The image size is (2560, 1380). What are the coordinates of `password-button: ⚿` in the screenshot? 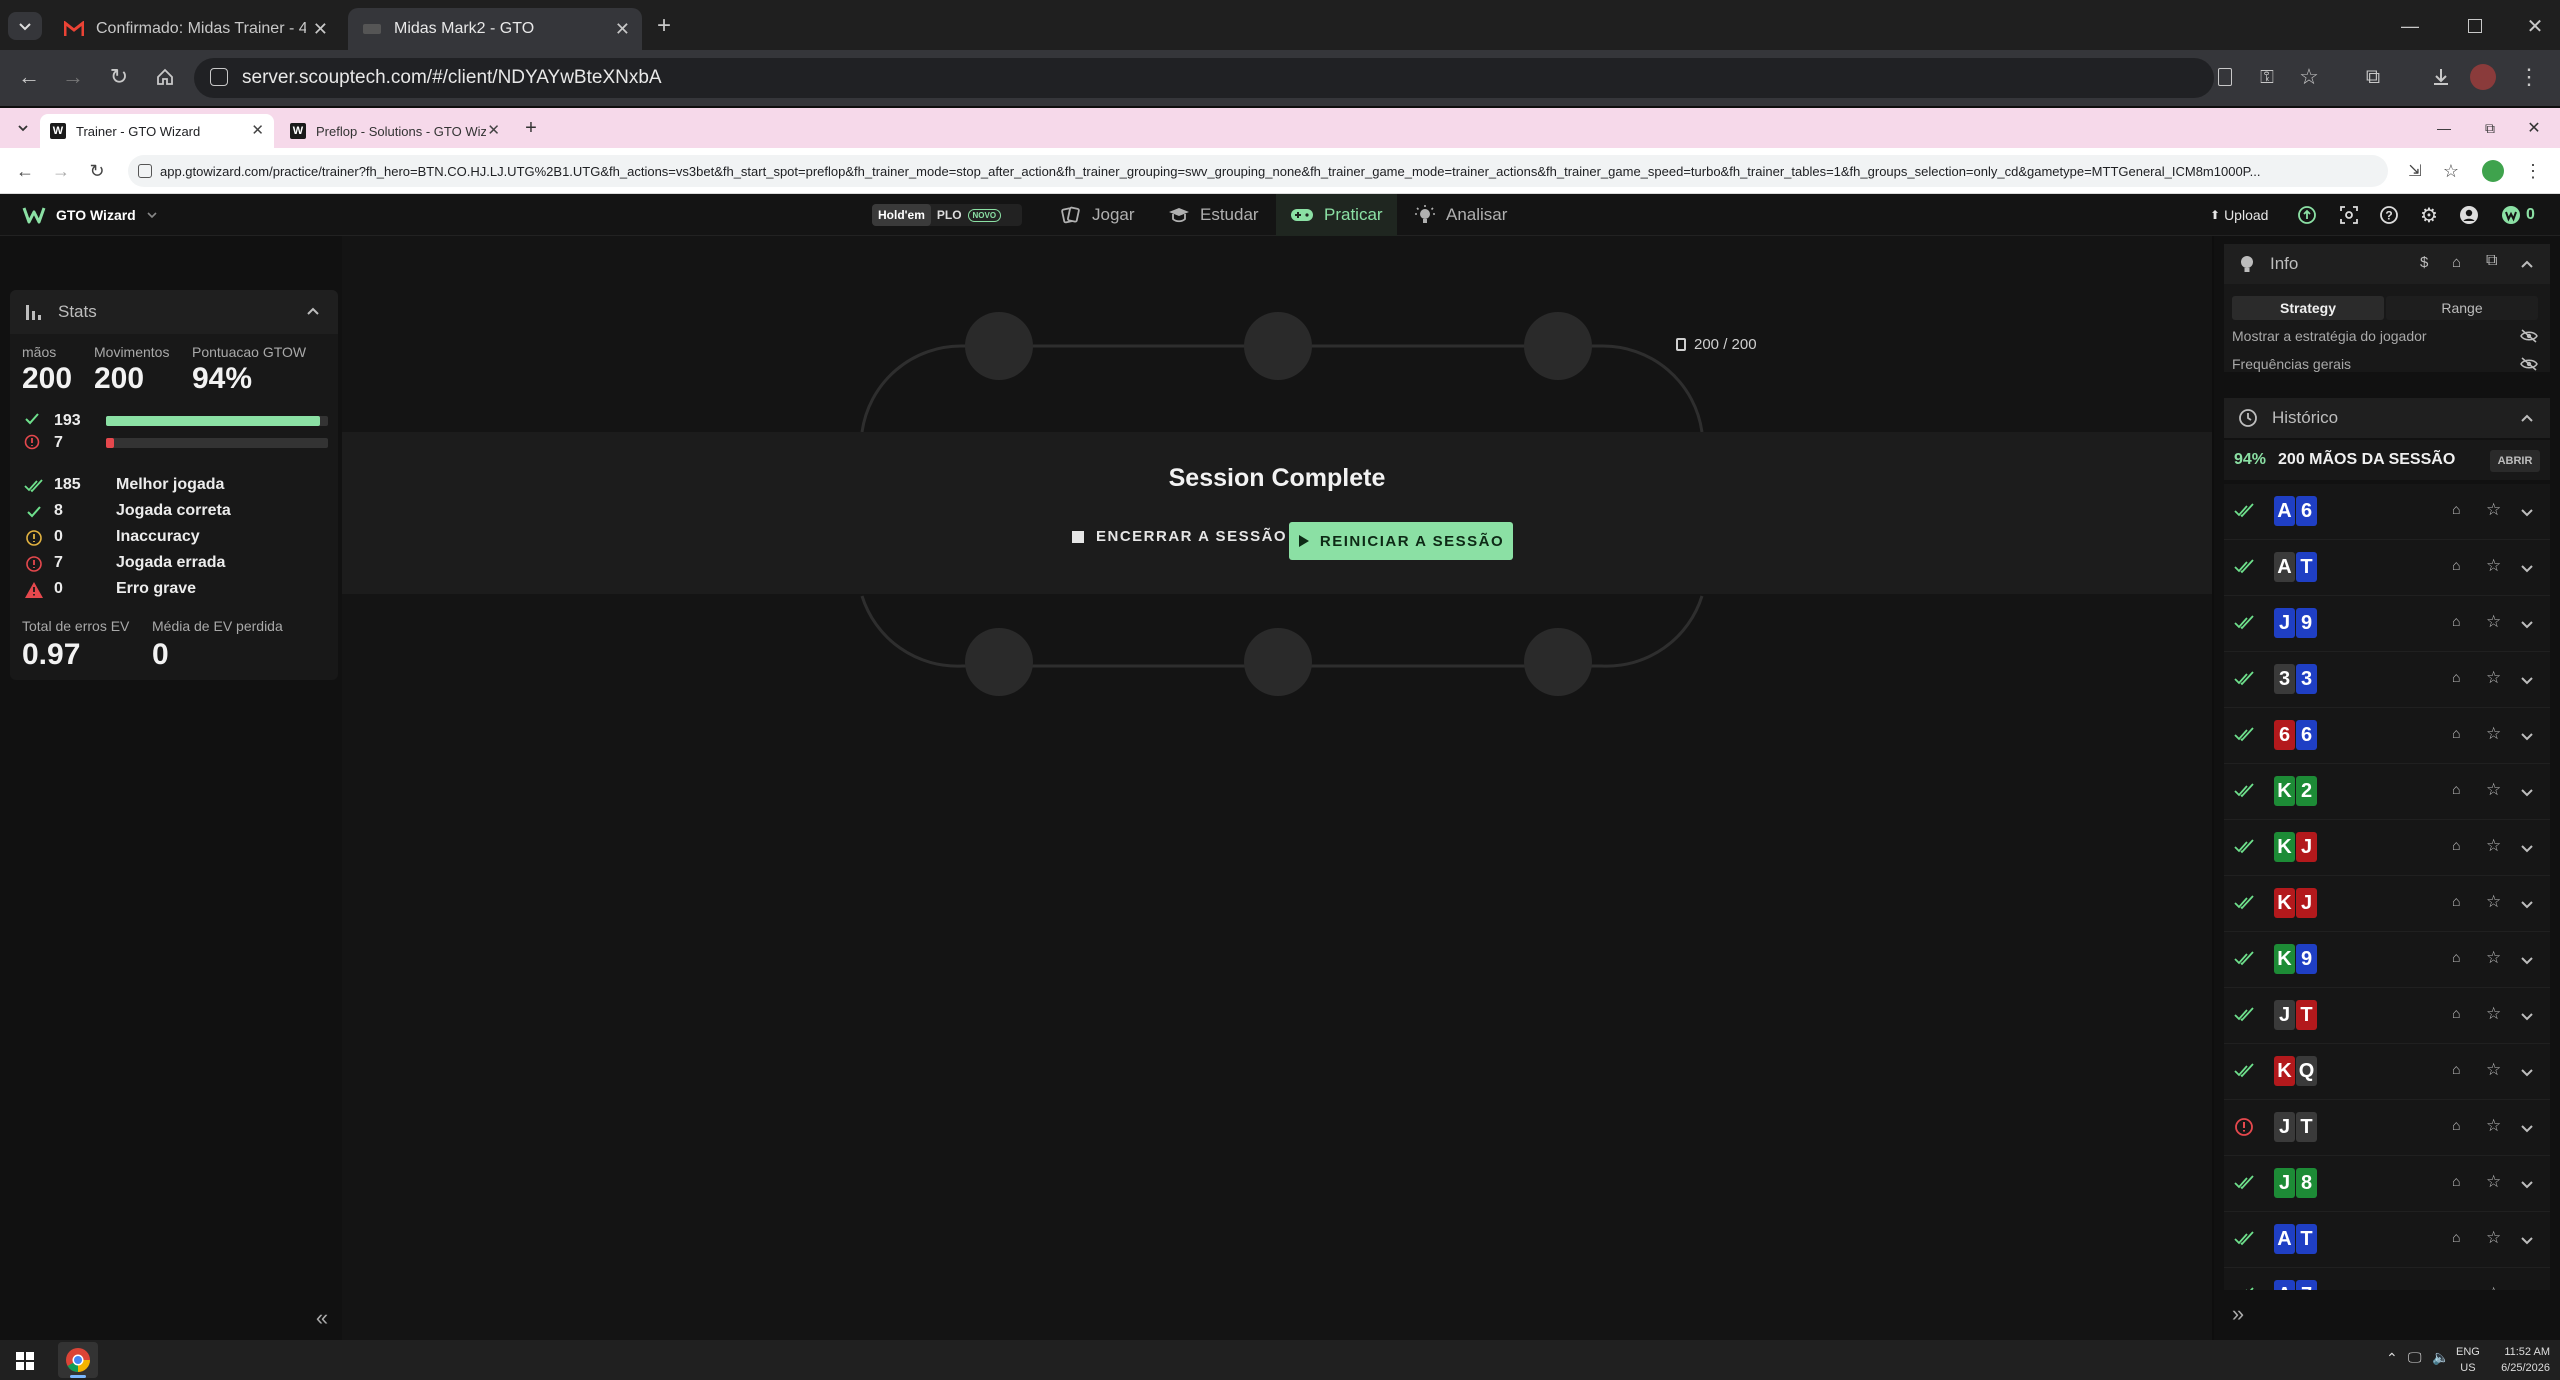 It's located at (2267, 77).